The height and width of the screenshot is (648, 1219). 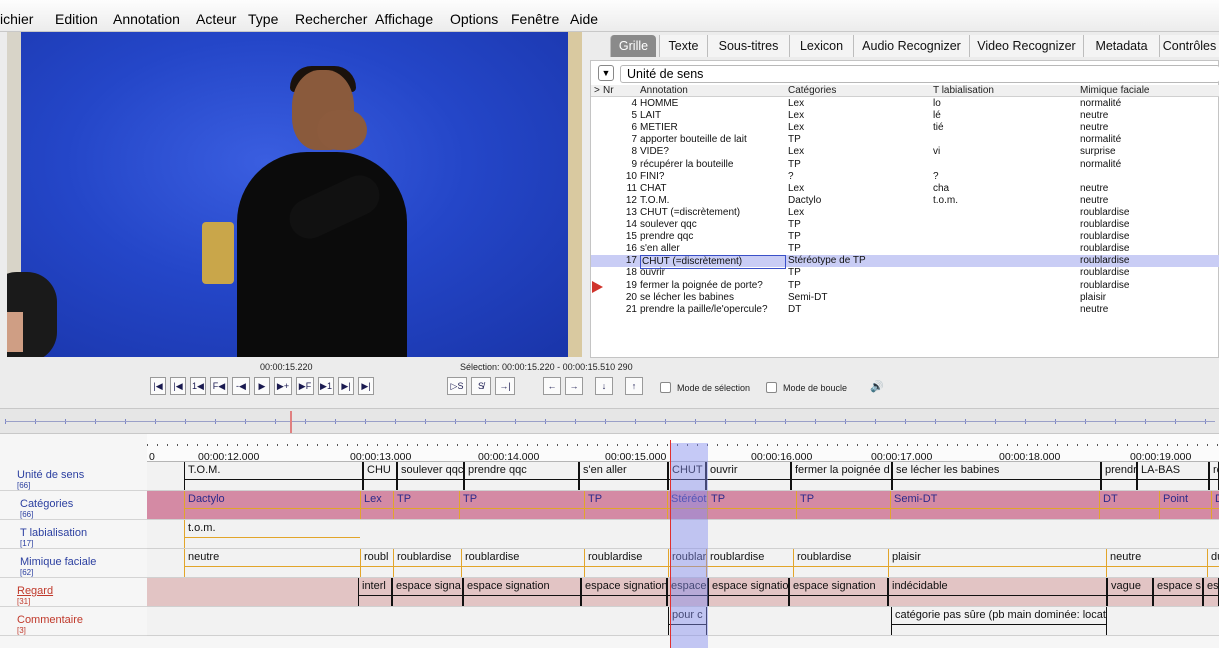 I want to click on cell-annotation: se lécher les babines, so click(x=713, y=298).